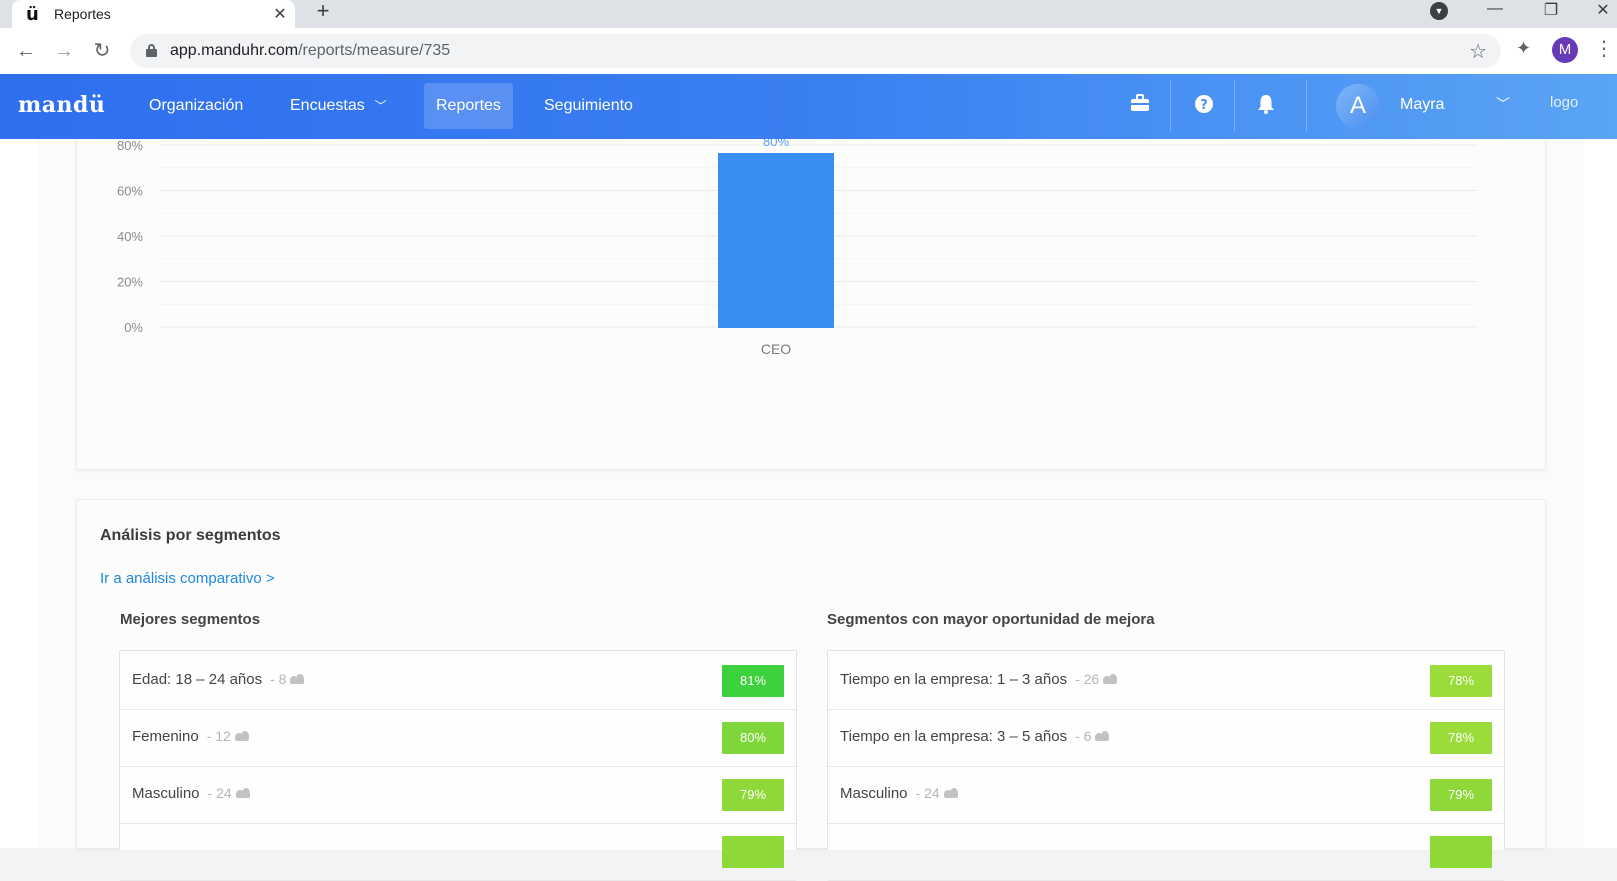 Image resolution: width=1617 pixels, height=881 pixels. Describe the element at coordinates (815, 51) in the screenshot. I see `address-bar: app.manduhr.com/reports/measure/735 ☆` at that location.